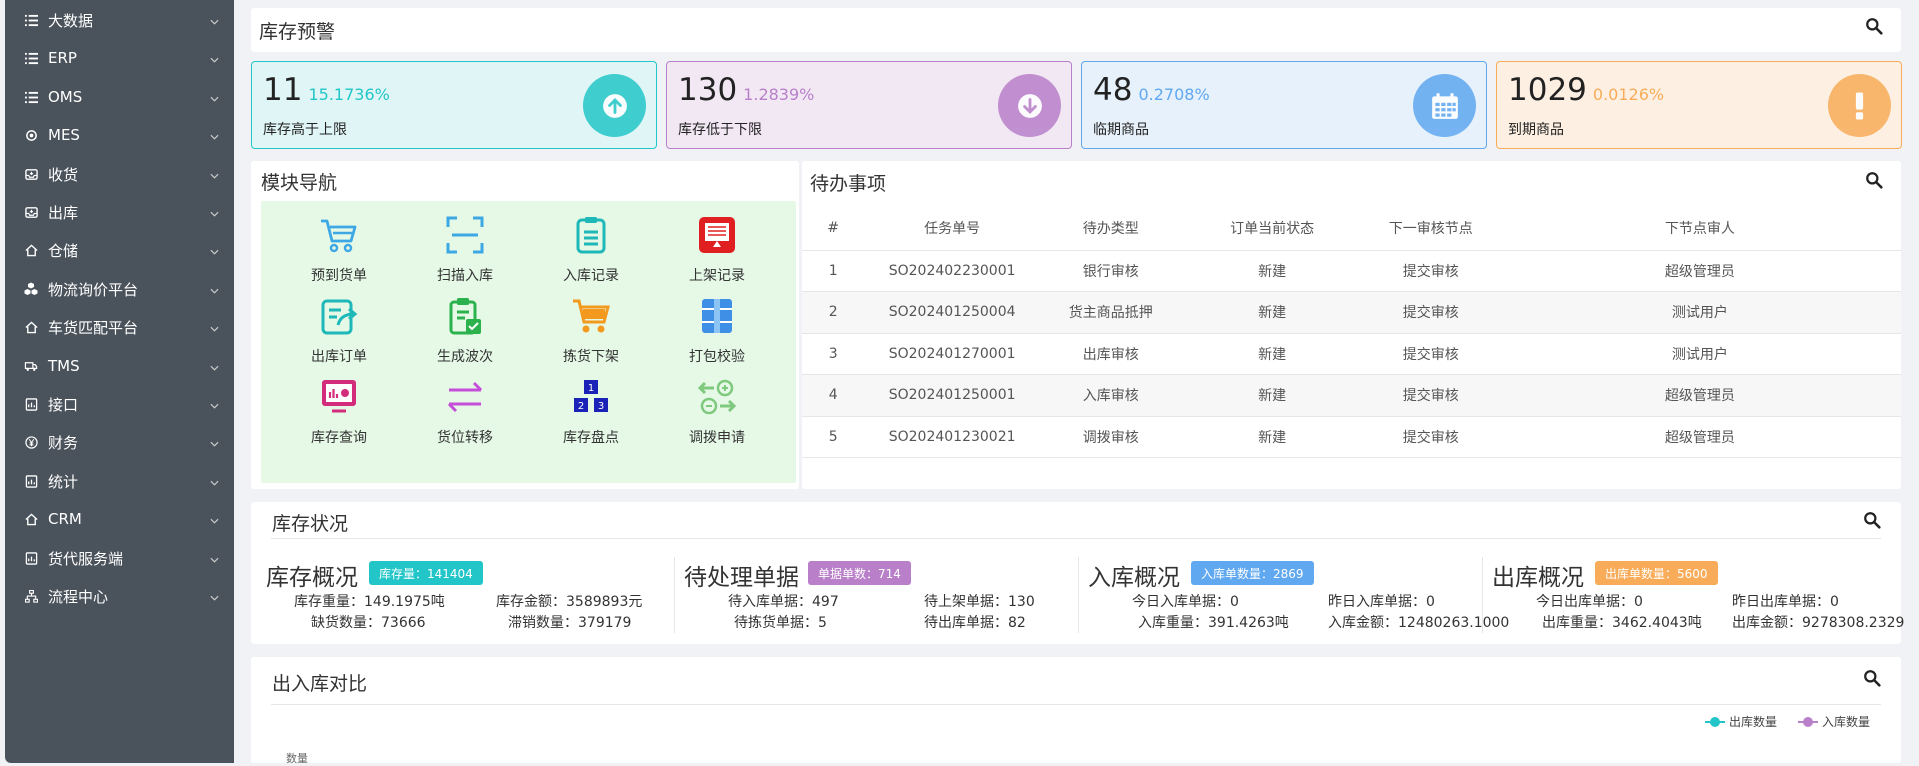  I want to click on sidebar-item: OMS, so click(119, 97).